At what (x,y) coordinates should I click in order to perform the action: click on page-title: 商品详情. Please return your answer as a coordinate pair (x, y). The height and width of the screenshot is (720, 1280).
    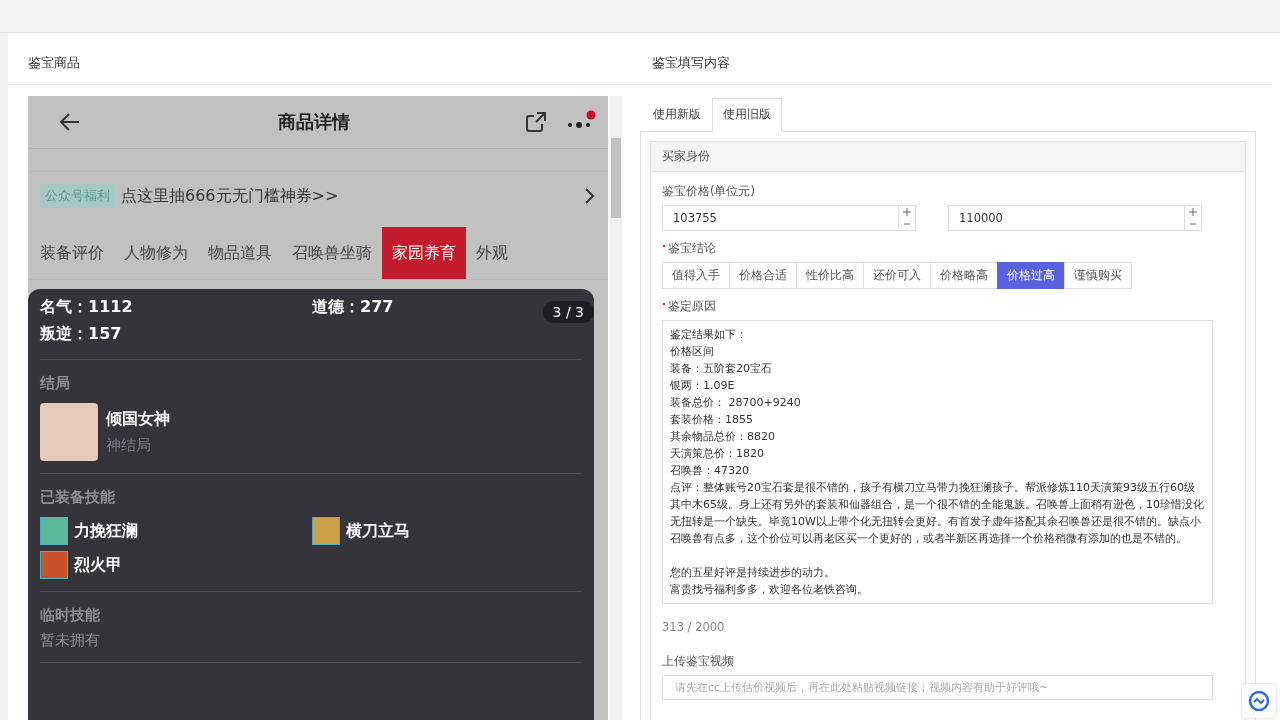
    Looking at the image, I should click on (314, 122).